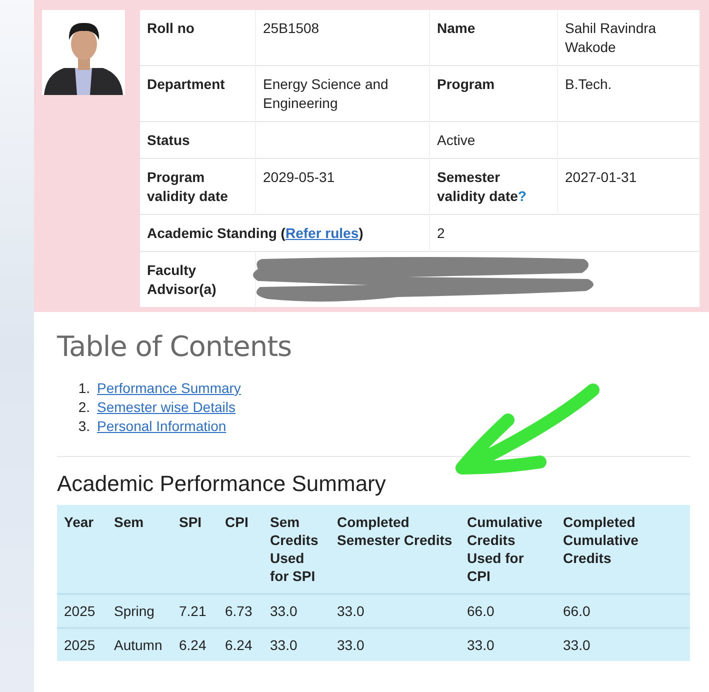 The image size is (709, 692). Describe the element at coordinates (395, 549) in the screenshot. I see `column-header: Completed Semester Credits` at that location.